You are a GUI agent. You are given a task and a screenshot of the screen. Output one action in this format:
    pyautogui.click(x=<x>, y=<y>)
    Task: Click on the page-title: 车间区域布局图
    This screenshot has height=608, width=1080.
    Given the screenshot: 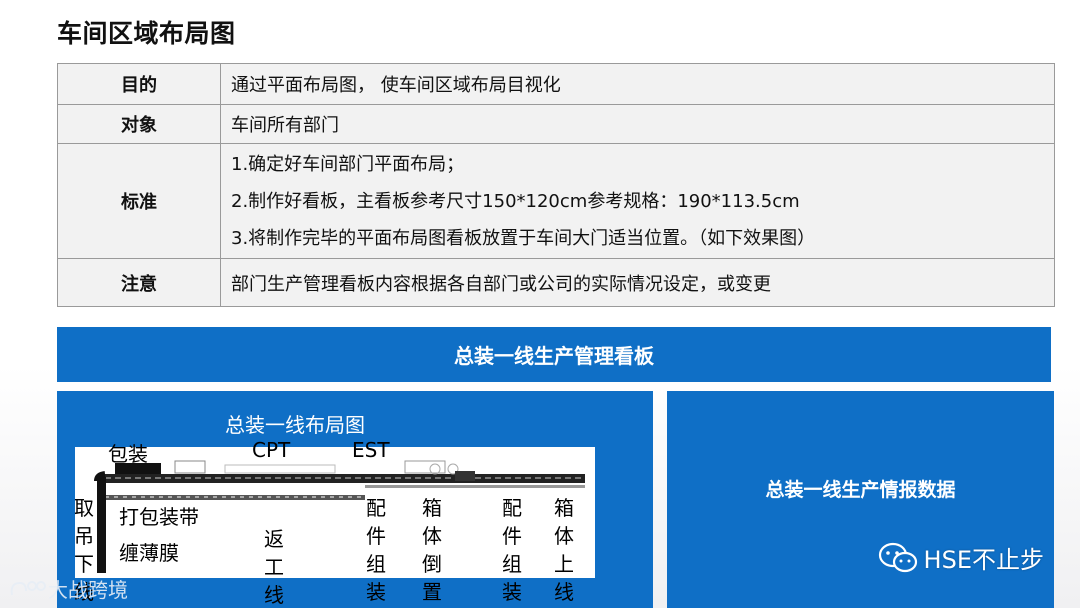 What is the action you would take?
    pyautogui.click(x=146, y=33)
    